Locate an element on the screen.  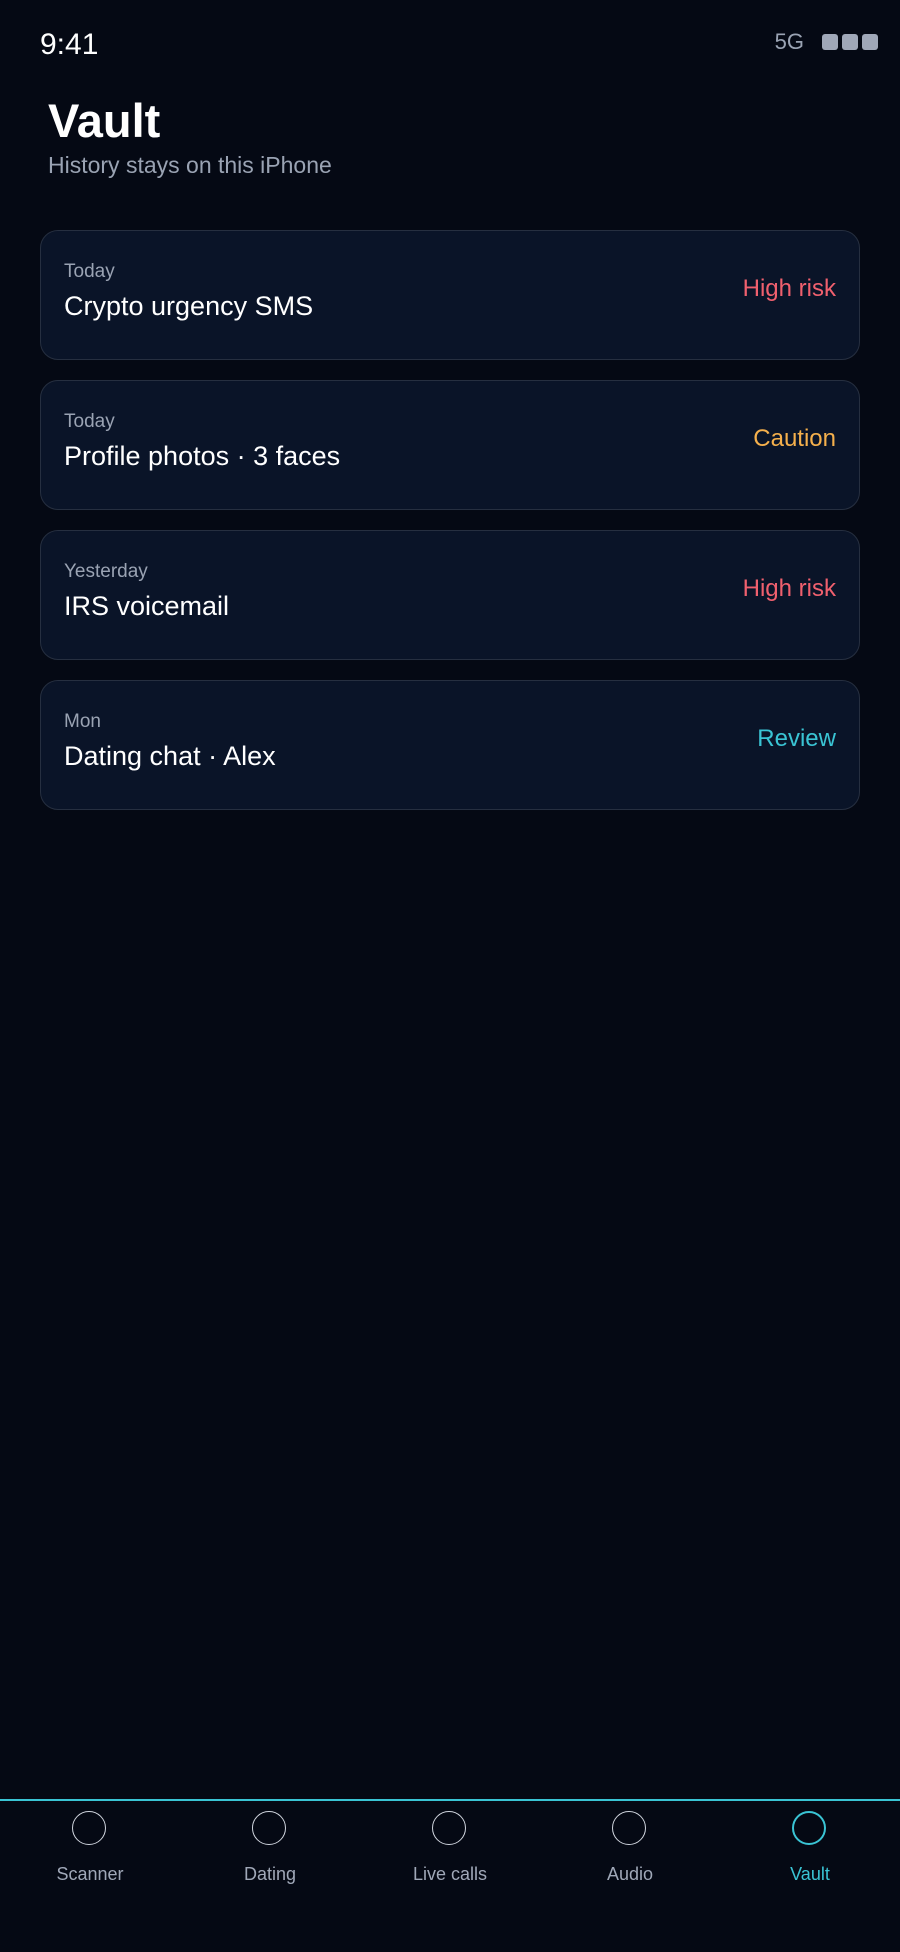
status-indicators: 5G is located at coordinates (826, 42).